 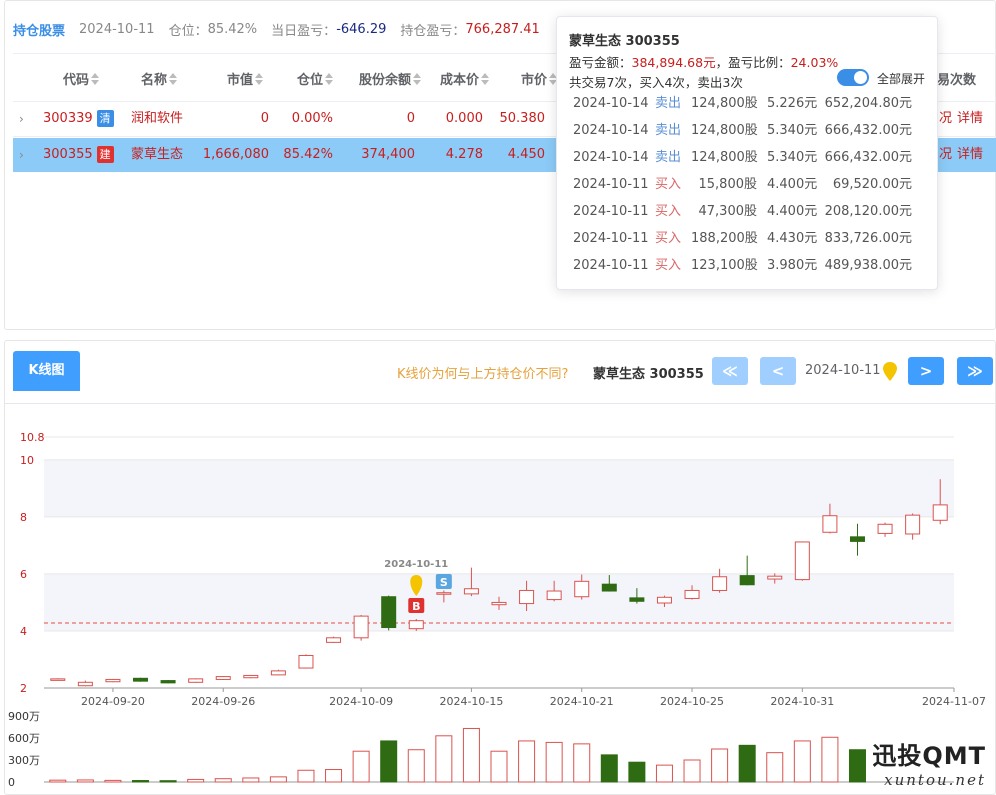 What do you see at coordinates (113, 701) in the screenshot?
I see `x-tick-label: 2024-09-20` at bounding box center [113, 701].